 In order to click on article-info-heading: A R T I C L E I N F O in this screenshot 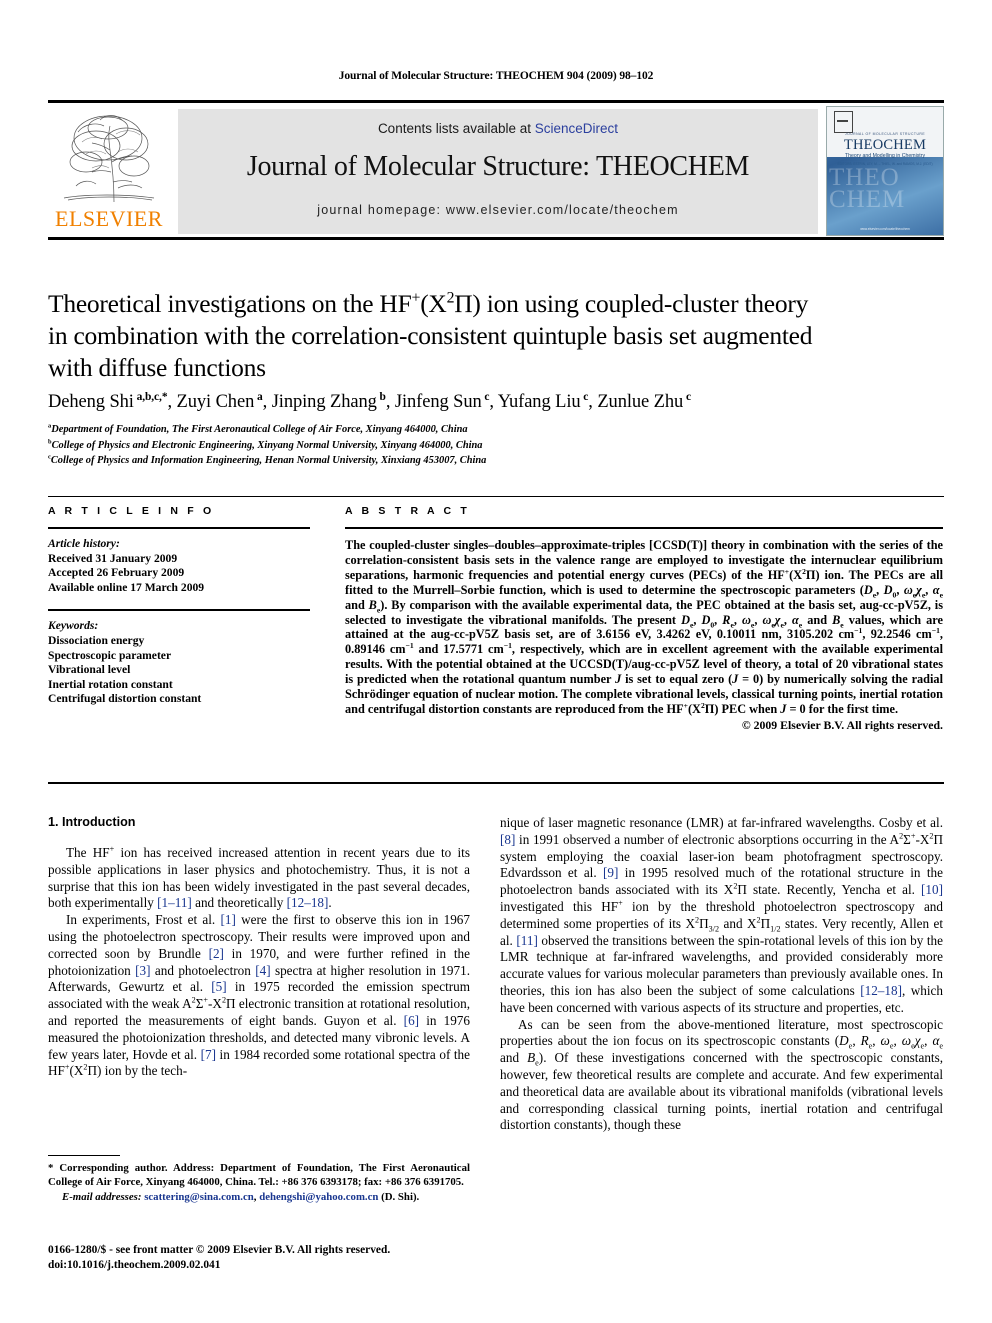, I will do `click(131, 511)`.